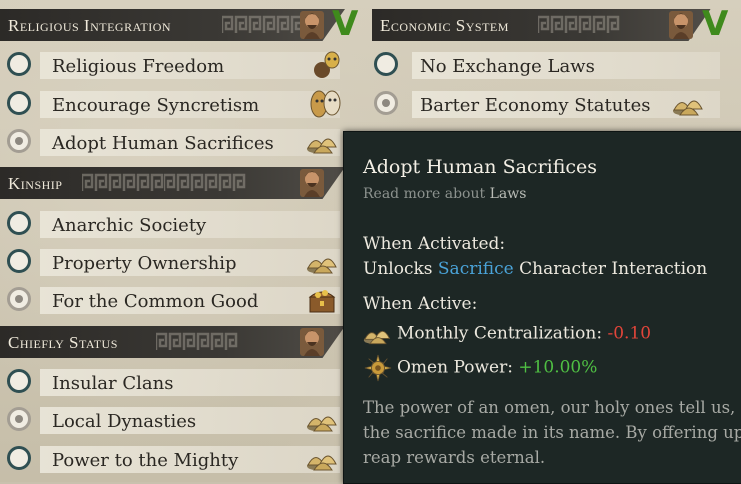 The width and height of the screenshot is (741, 484). I want to click on sacrifice-link: Sacrifice, so click(476, 269).